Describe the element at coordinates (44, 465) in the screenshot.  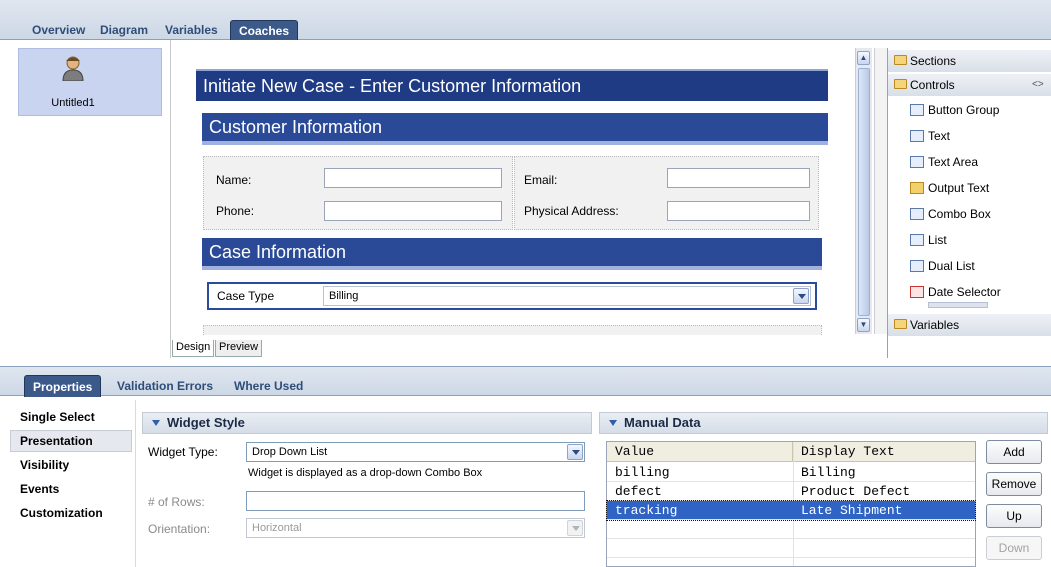
I see `category-visibility: Visibility` at that location.